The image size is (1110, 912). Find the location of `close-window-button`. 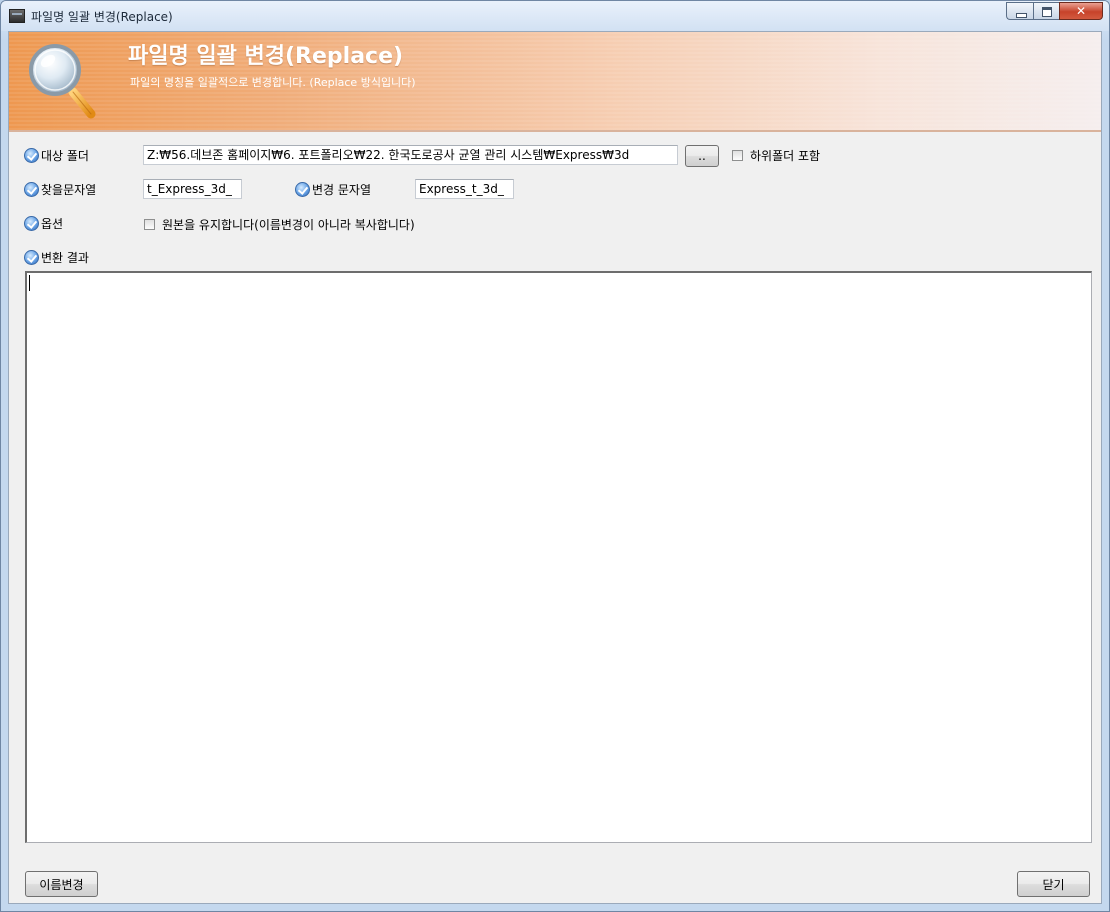

close-window-button is located at coordinates (1081, 11).